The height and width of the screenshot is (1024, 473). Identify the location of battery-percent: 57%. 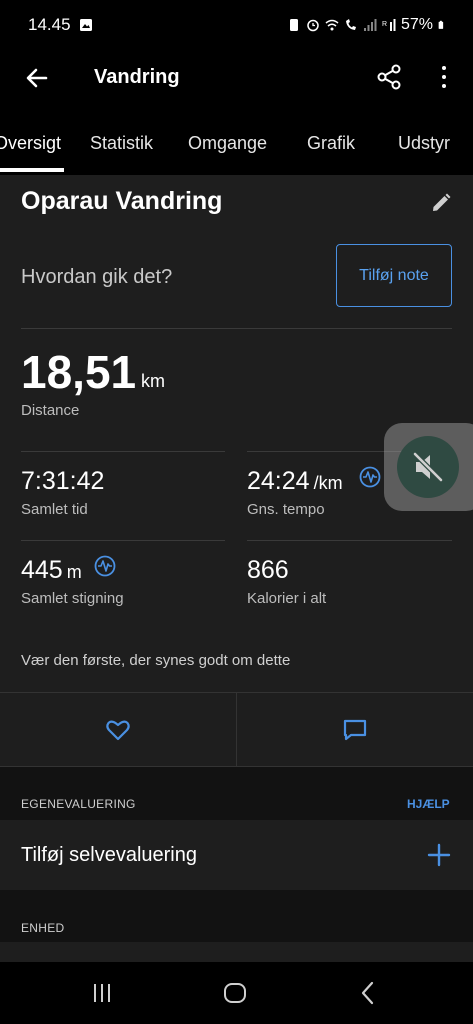
(416, 24).